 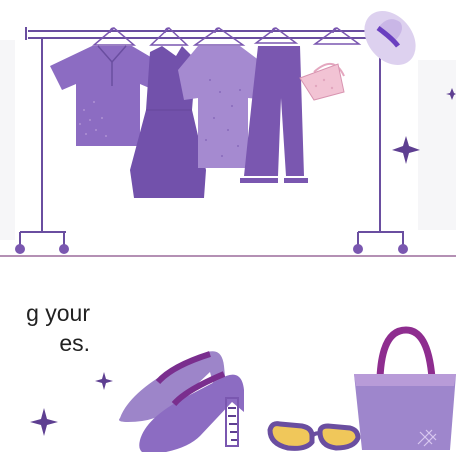 I want to click on high-heels-icon, so click(x=181, y=401).